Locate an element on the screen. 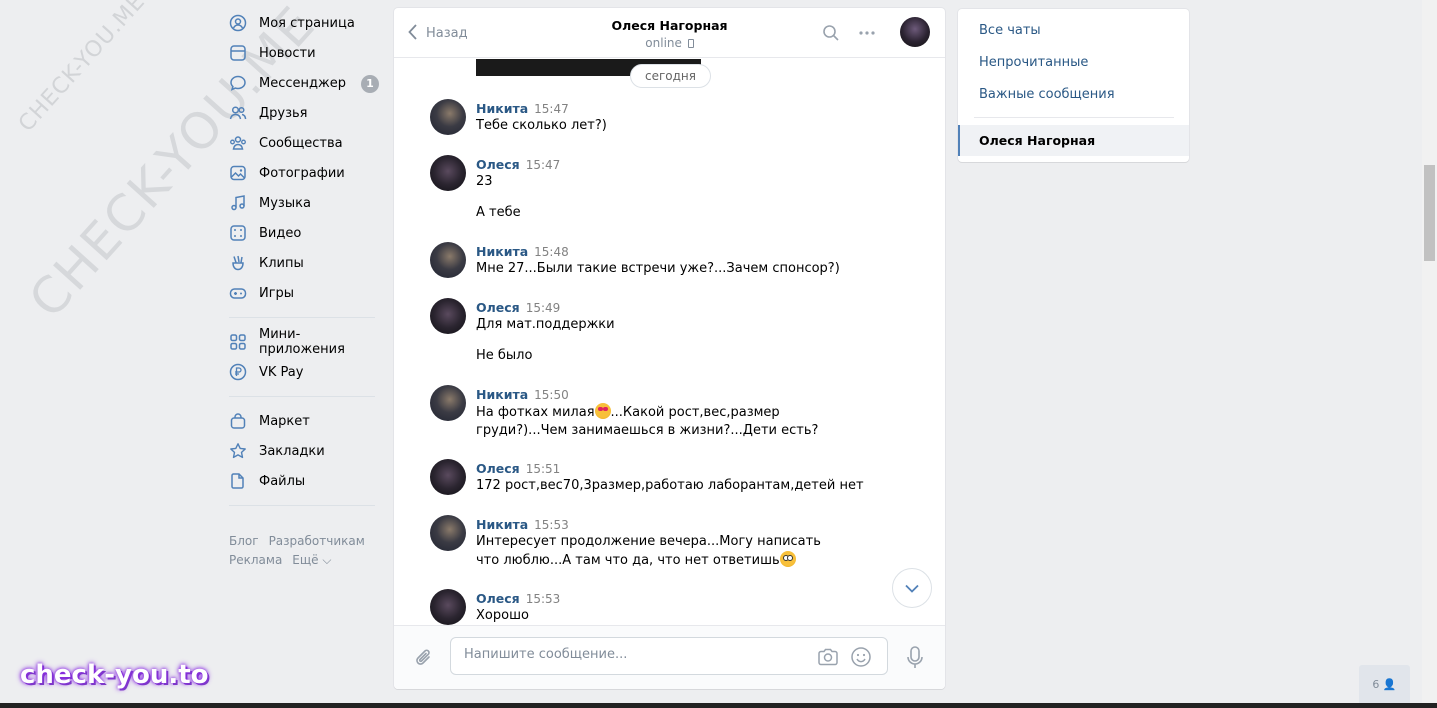 Image resolution: width=1437 pixels, height=708 pixels. flushed-emoji-icon is located at coordinates (787, 559).